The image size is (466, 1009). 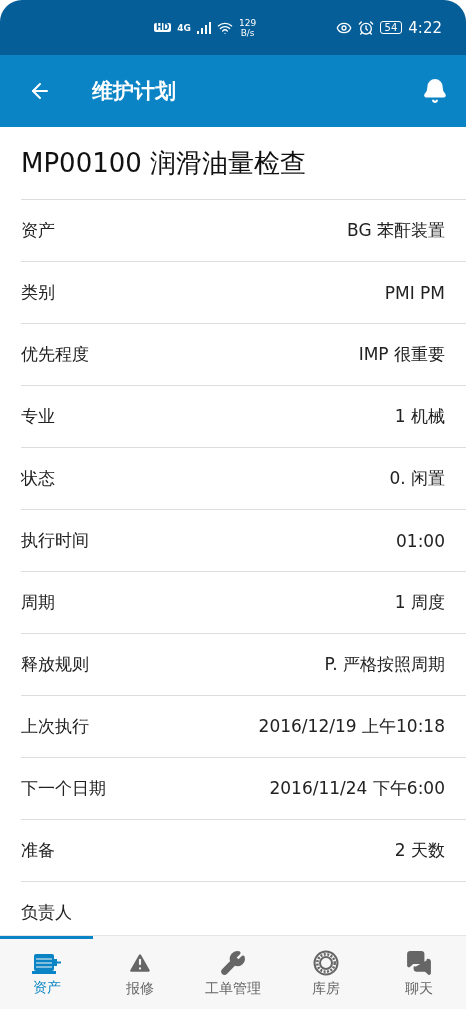 I want to click on field-label: 专业, so click(x=38, y=416).